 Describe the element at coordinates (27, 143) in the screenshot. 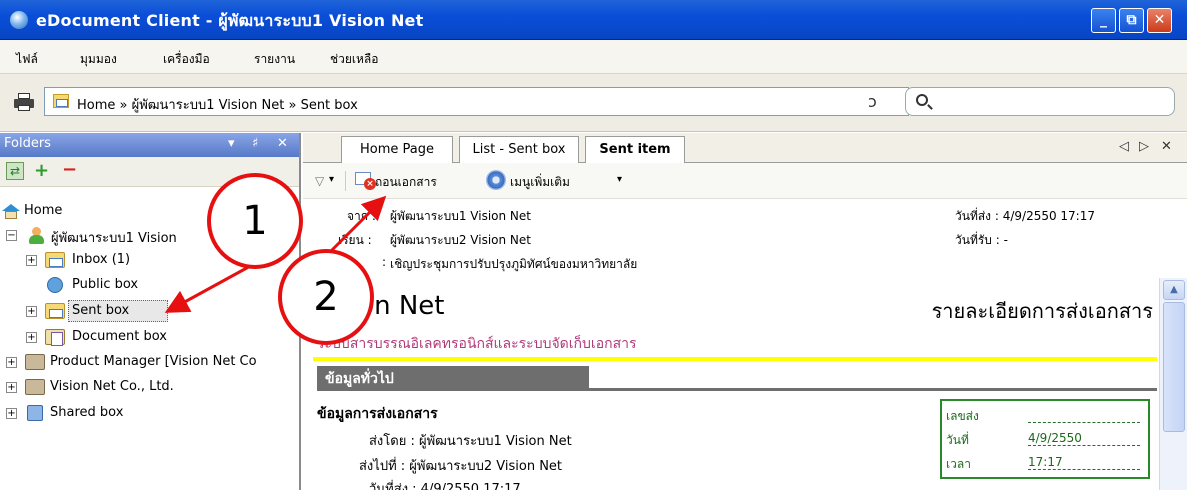

I see `folders-title: Folders` at that location.